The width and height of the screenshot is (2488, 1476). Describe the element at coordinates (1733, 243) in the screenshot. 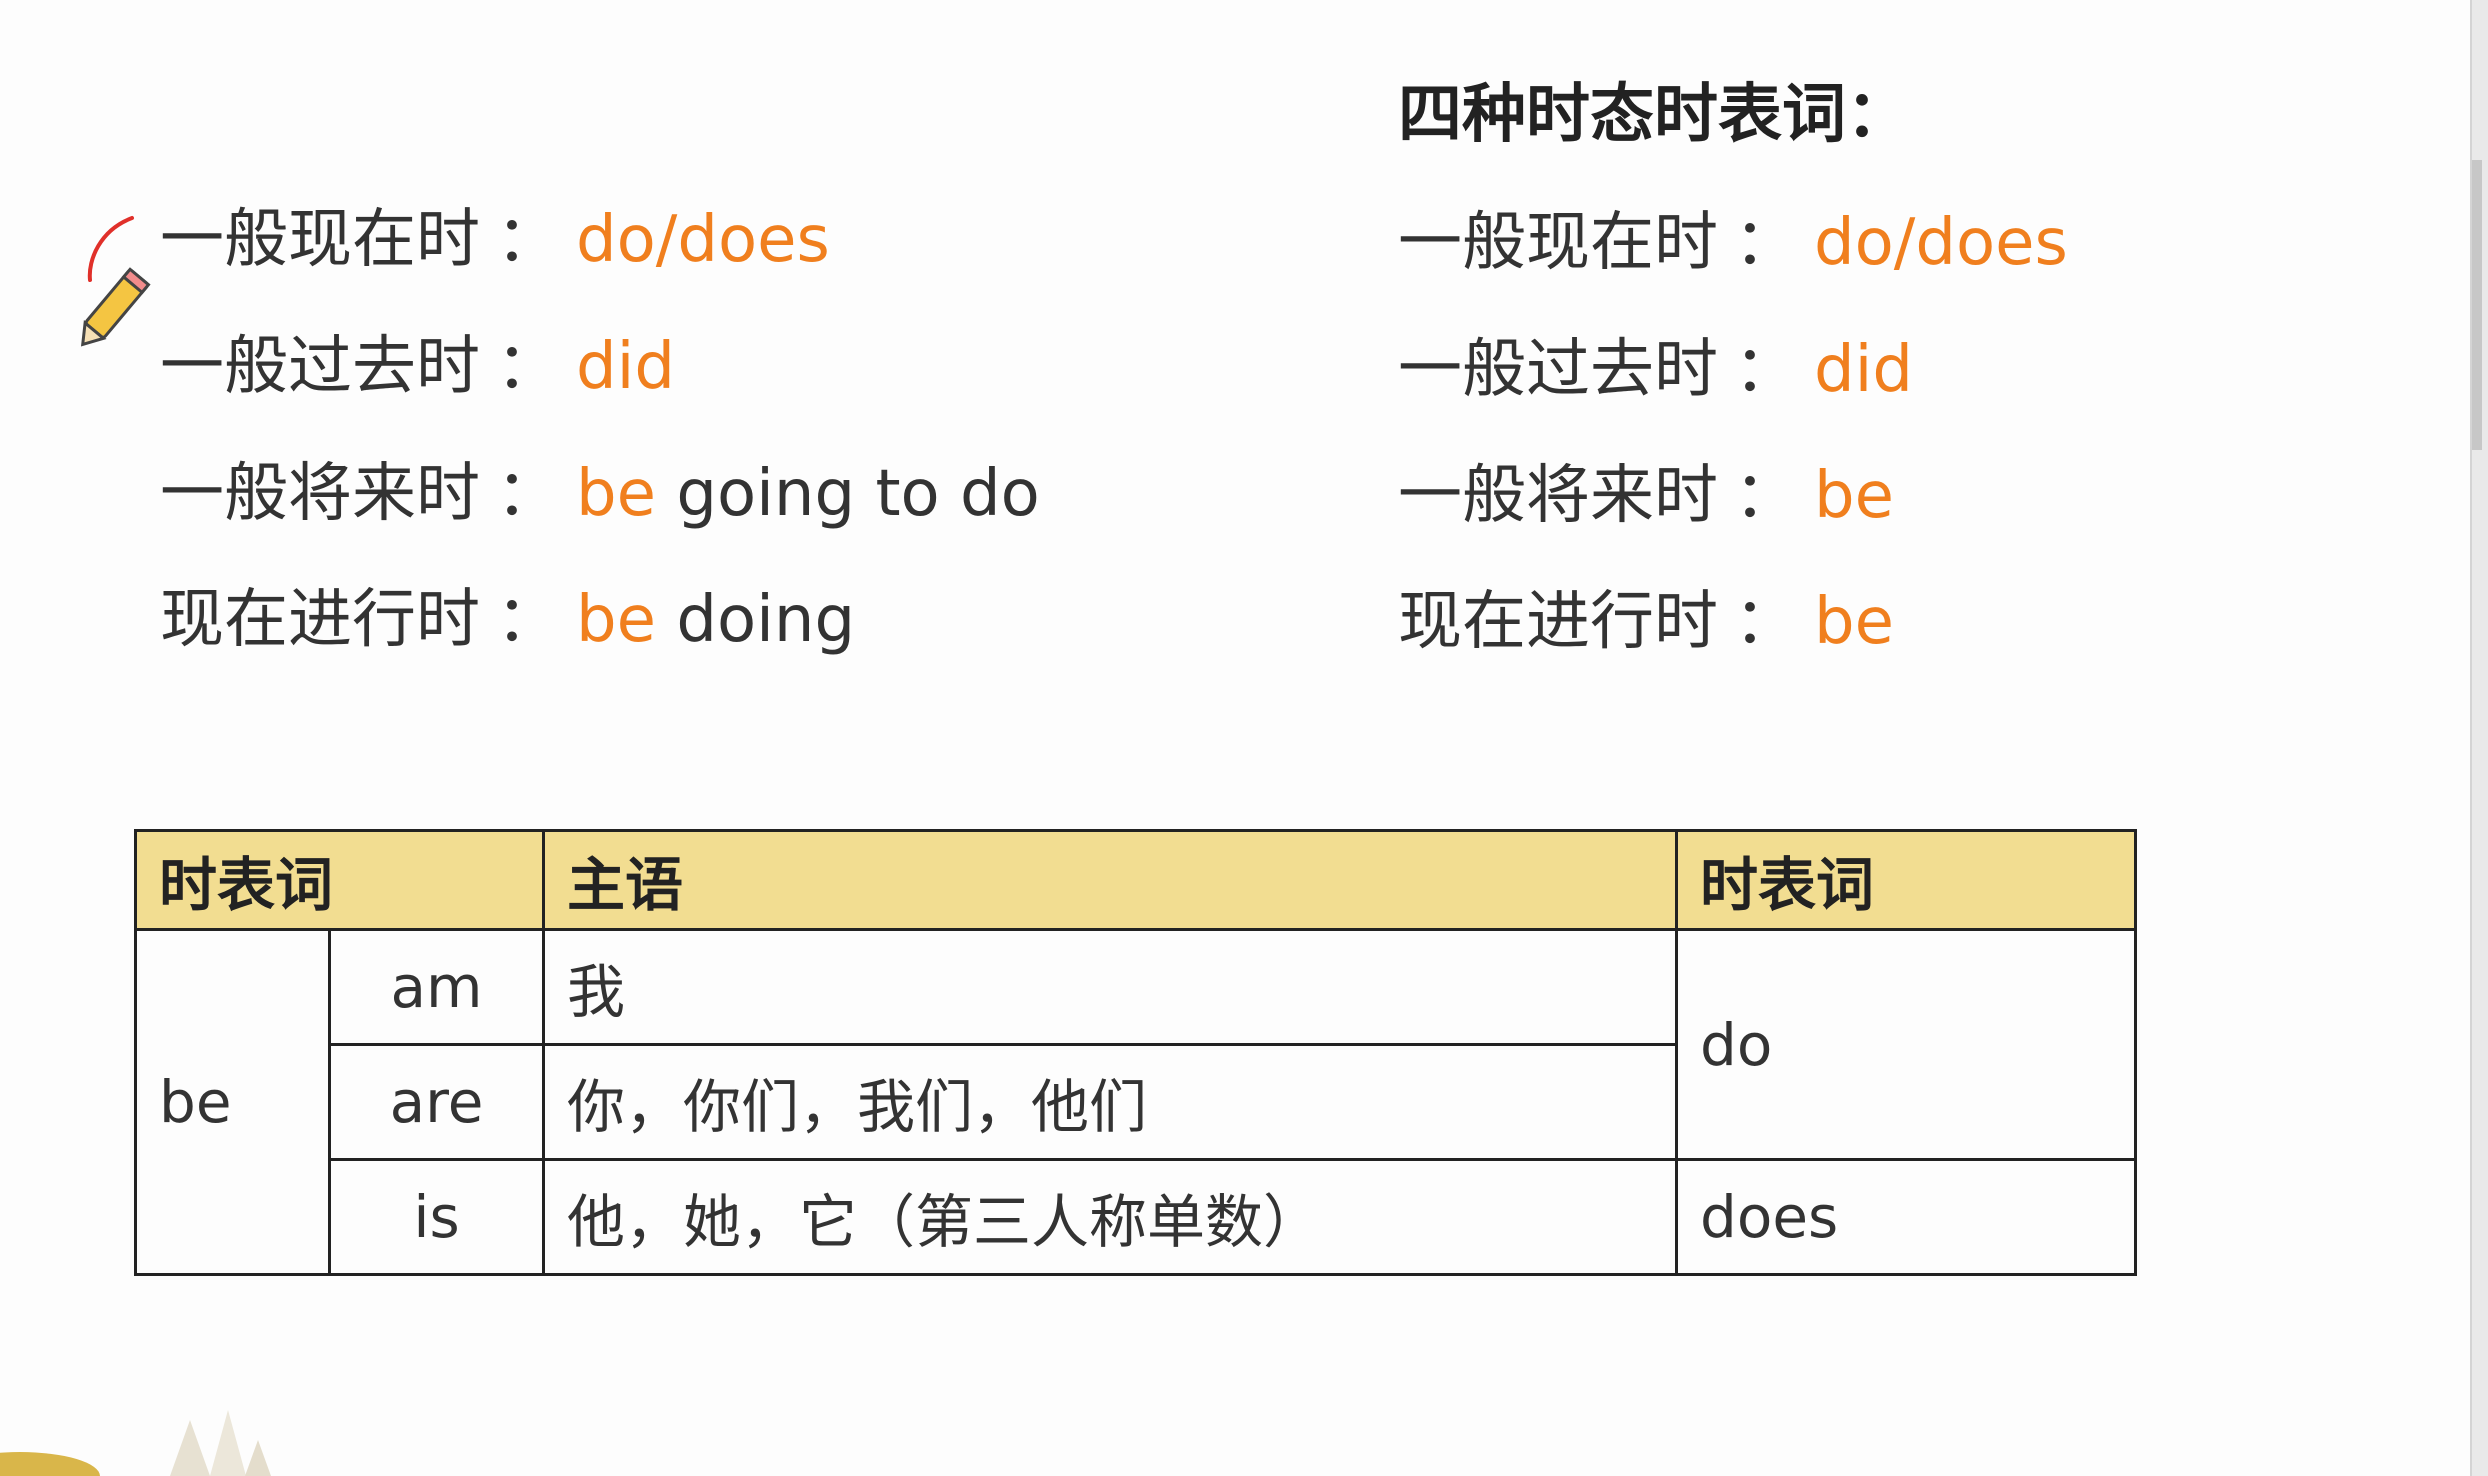

I see `right-rule-present: 一般现在时： do/does` at that location.